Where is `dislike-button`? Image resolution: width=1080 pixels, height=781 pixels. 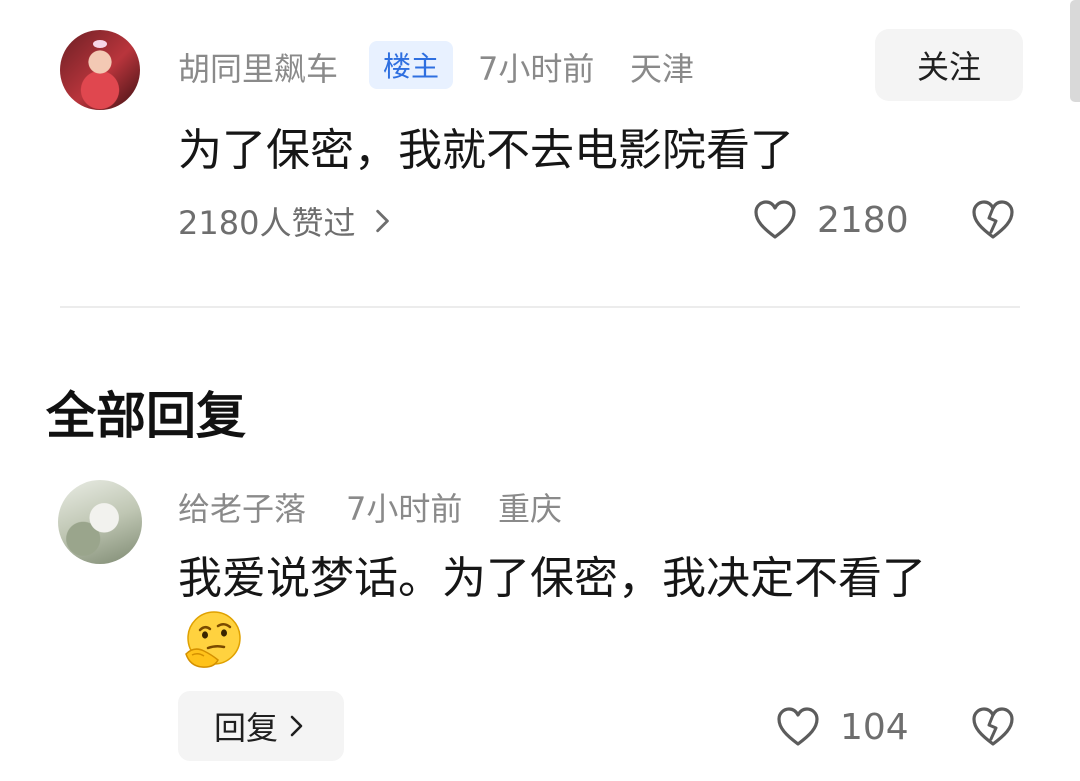
dislike-button is located at coordinates (993, 220).